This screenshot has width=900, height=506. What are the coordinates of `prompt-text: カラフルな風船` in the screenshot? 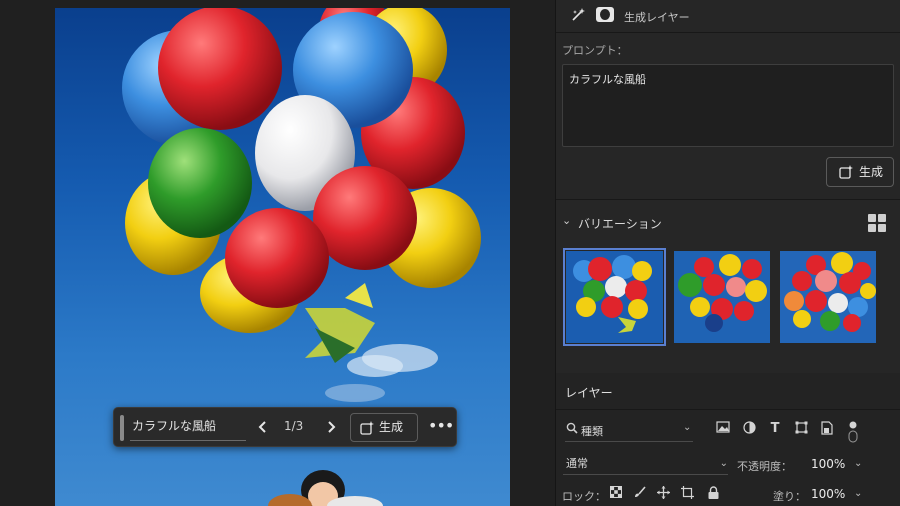 It's located at (607, 79).